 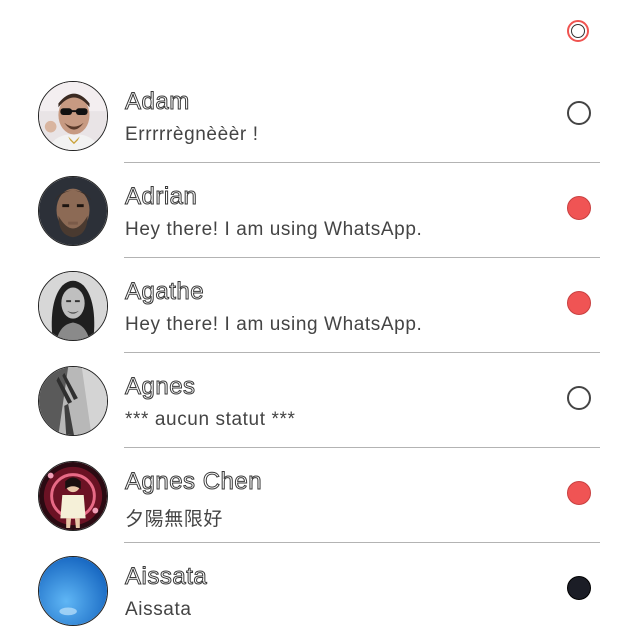 What do you see at coordinates (174, 519) in the screenshot?
I see `contact-status: 夕陽無限好` at bounding box center [174, 519].